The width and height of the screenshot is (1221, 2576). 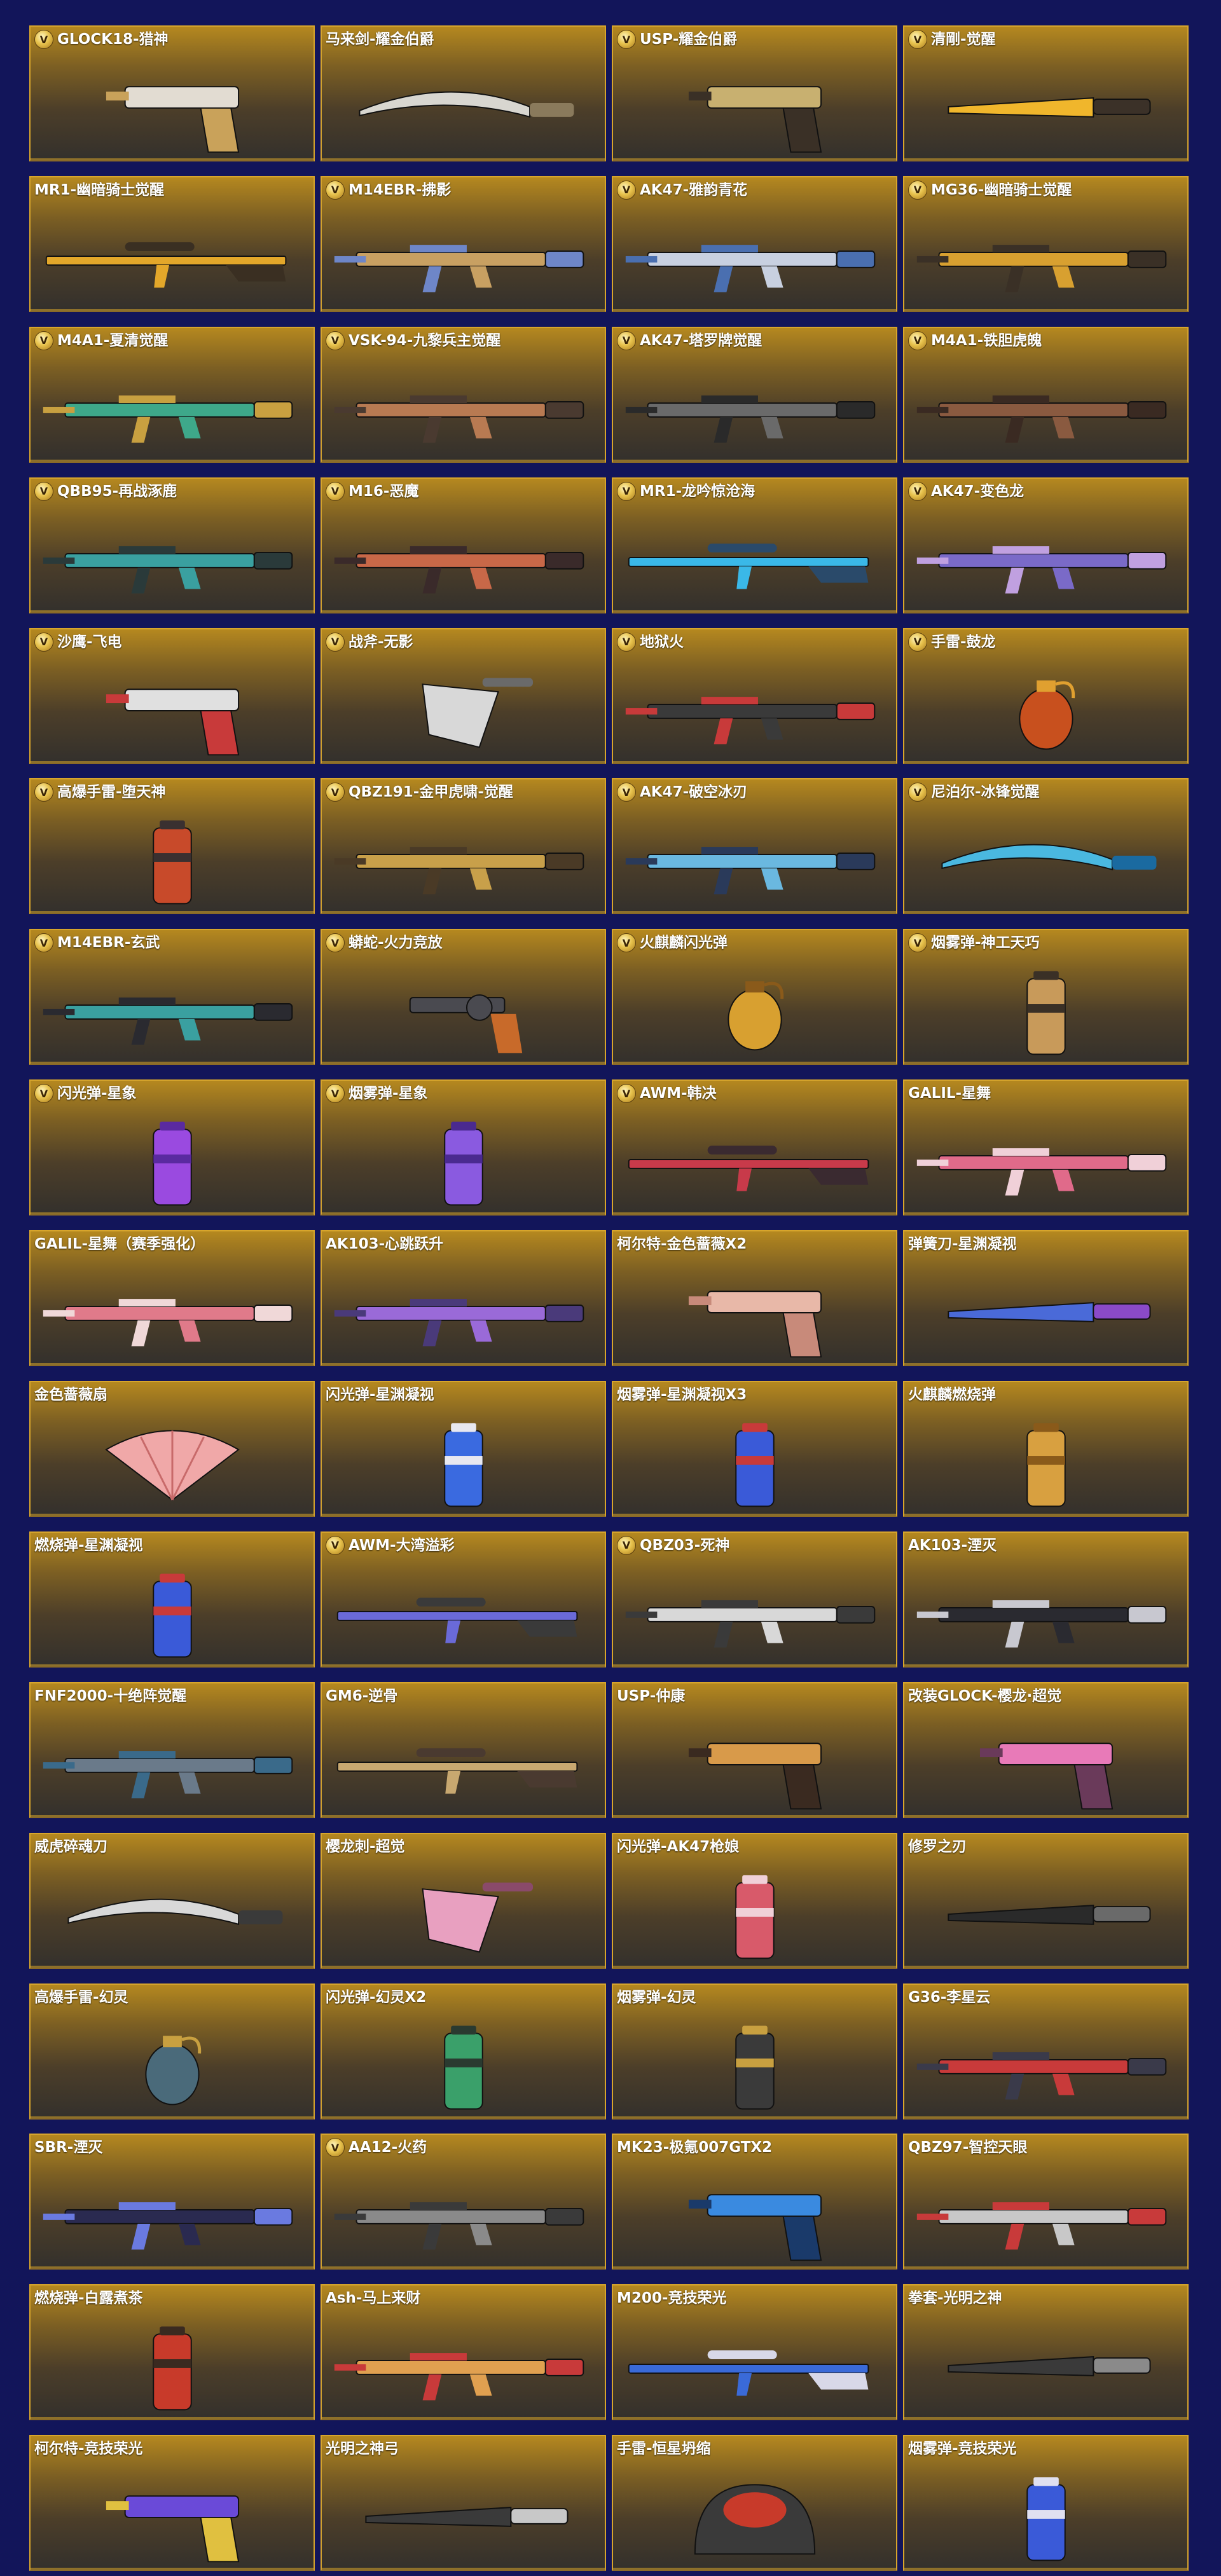 I want to click on weapon-card: G36-李星云, so click(x=1046, y=2051).